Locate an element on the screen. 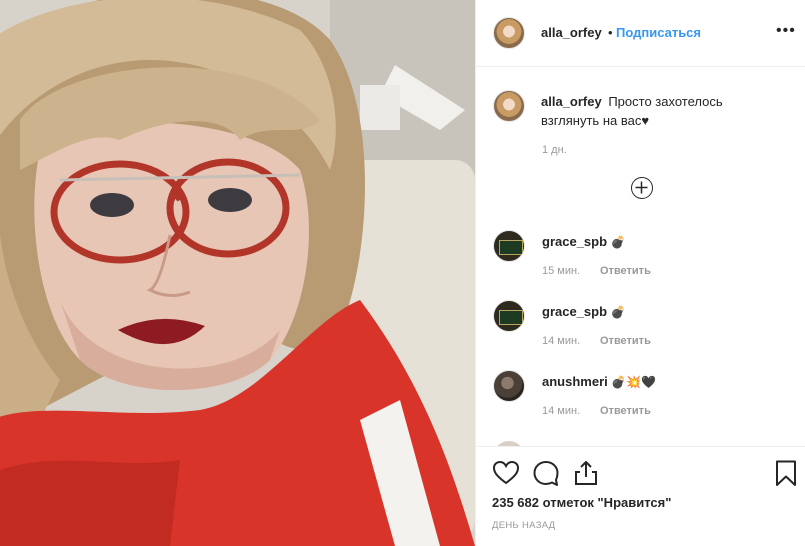  post-timestamp: ДЕНЬ НАЗАД is located at coordinates (523, 525).